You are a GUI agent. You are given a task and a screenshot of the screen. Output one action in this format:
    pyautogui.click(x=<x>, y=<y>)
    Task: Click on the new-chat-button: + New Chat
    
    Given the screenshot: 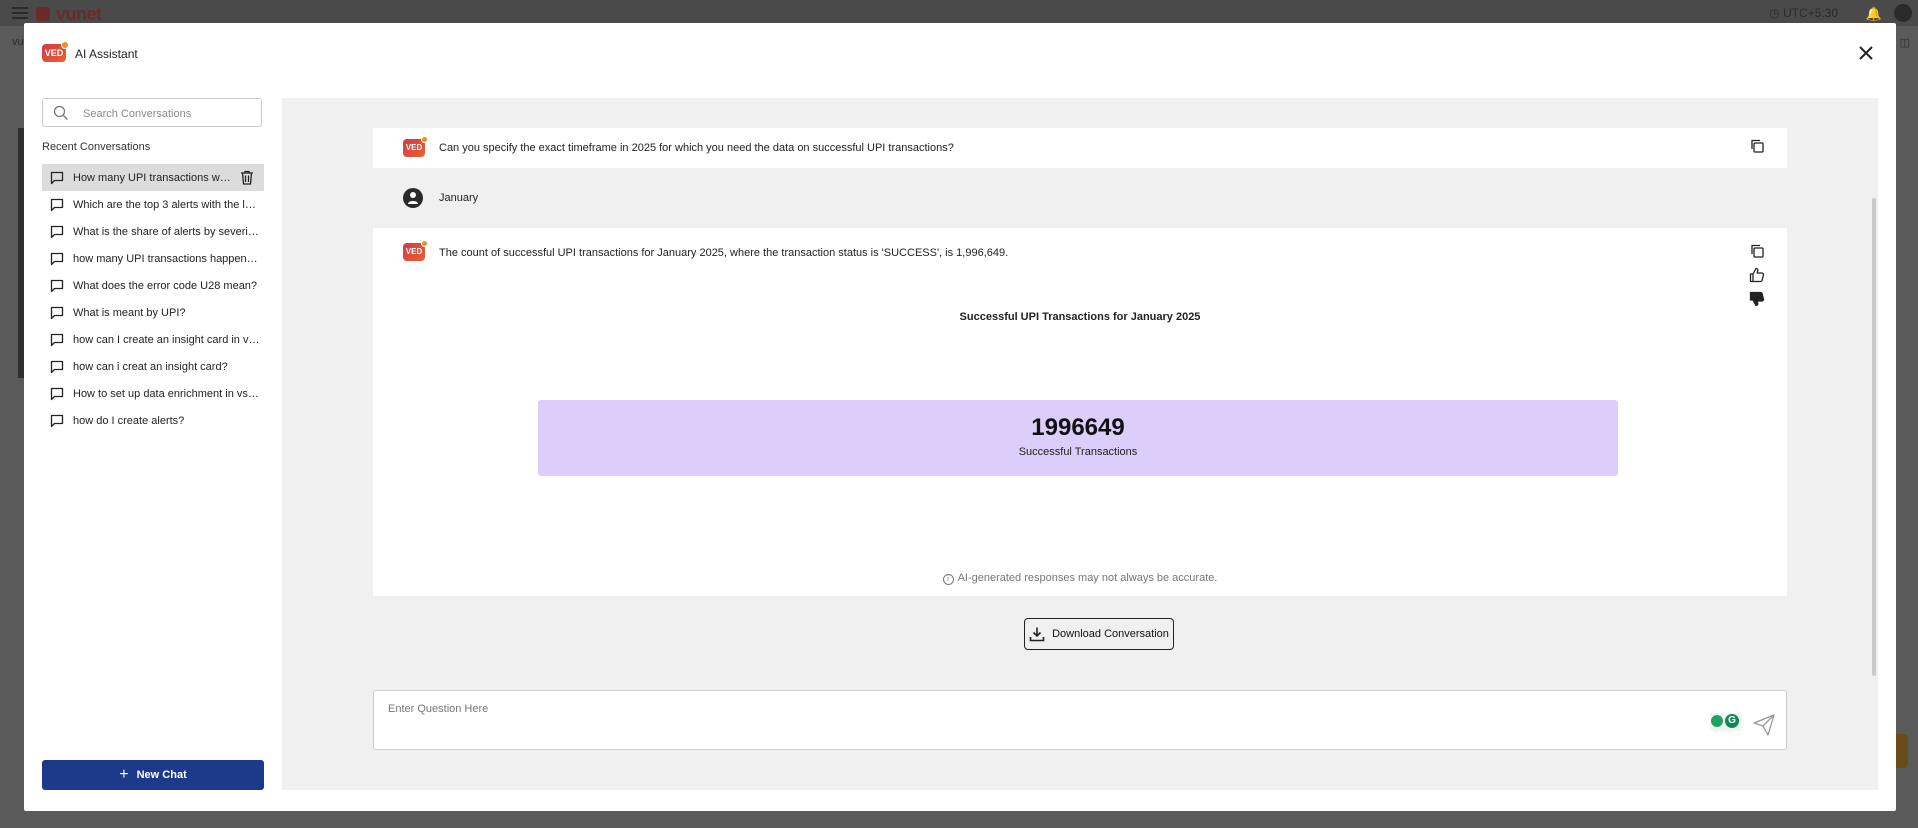 What is the action you would take?
    pyautogui.click(x=153, y=775)
    